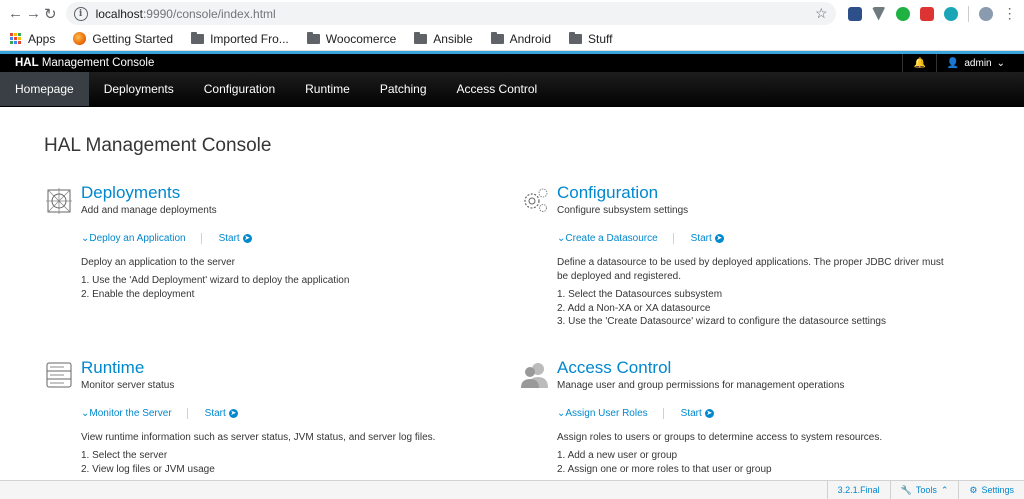  Describe the element at coordinates (617, 455) in the screenshot. I see `step-item: 1. Add a new user or group` at that location.